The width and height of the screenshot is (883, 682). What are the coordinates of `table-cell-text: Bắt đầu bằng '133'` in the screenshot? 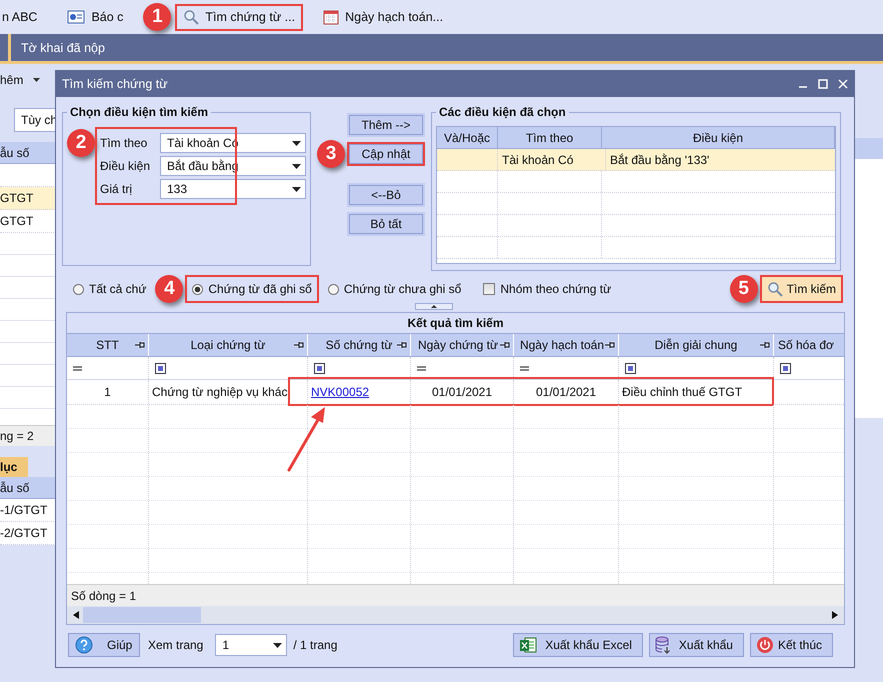 It's located at (659, 160).